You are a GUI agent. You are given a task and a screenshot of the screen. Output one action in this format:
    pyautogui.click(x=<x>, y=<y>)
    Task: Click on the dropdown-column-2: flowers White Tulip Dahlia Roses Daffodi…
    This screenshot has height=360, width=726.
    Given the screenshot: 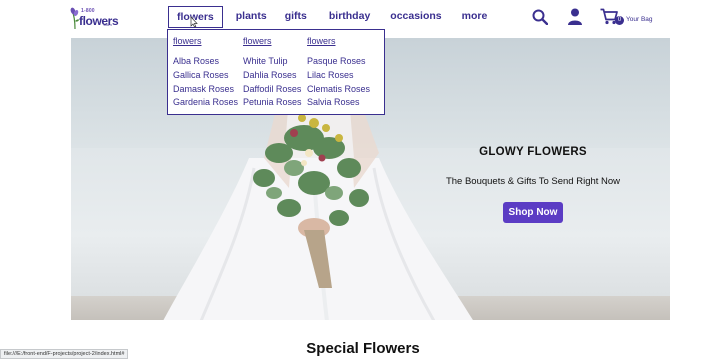 What is the action you would take?
    pyautogui.click(x=272, y=73)
    